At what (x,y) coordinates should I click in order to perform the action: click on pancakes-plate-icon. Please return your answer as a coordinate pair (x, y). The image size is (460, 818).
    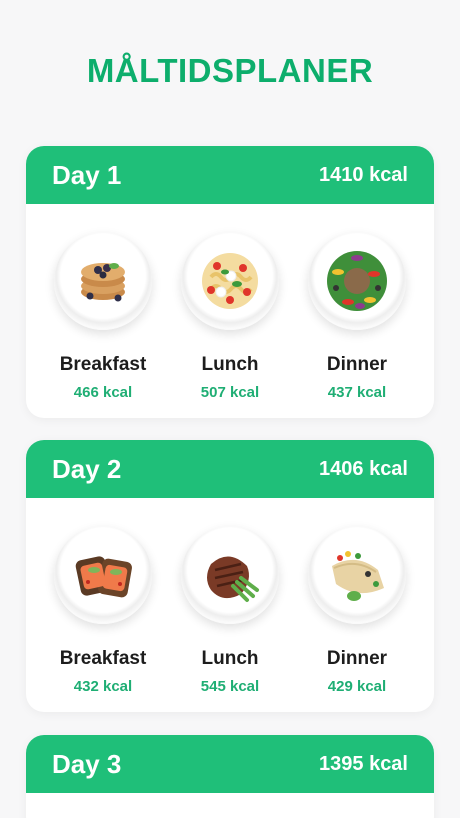
    Looking at the image, I should click on (103, 281).